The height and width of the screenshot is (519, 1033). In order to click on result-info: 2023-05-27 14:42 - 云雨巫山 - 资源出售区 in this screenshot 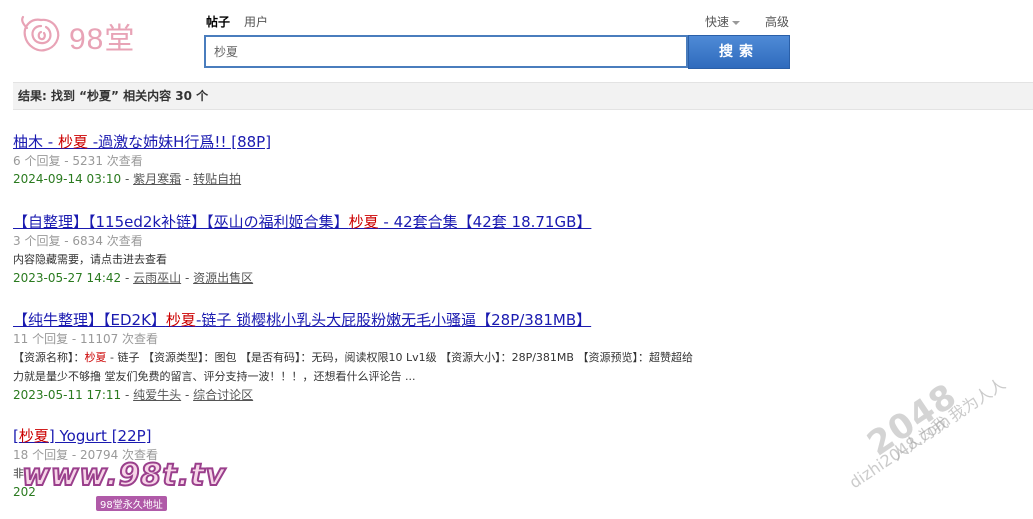, I will do `click(133, 278)`.